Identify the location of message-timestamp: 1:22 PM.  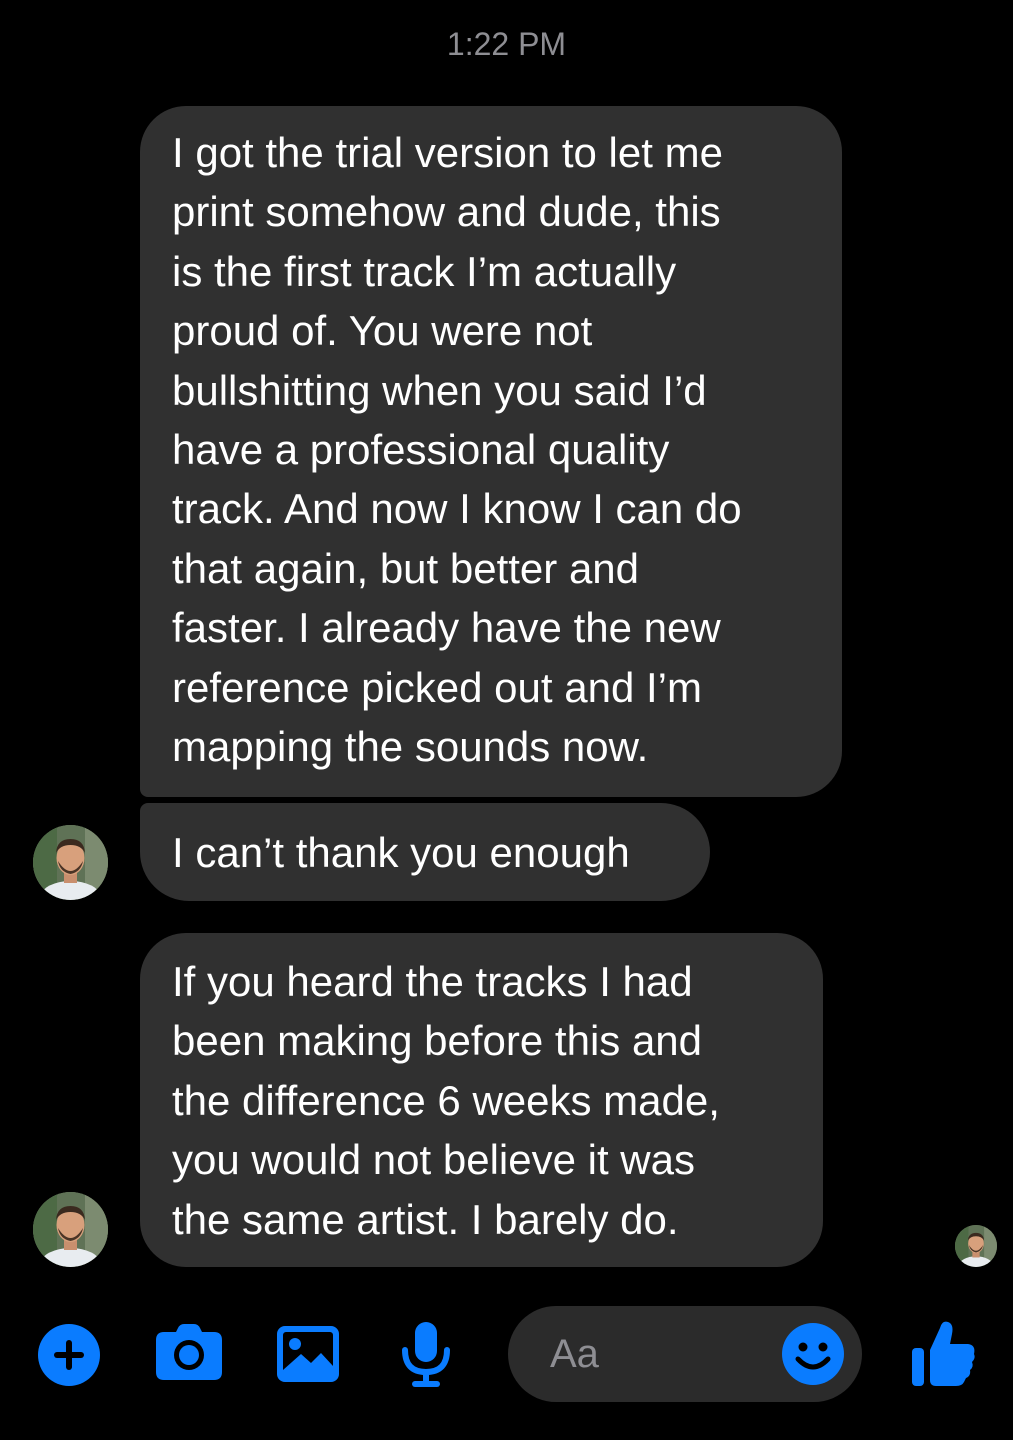
(506, 44).